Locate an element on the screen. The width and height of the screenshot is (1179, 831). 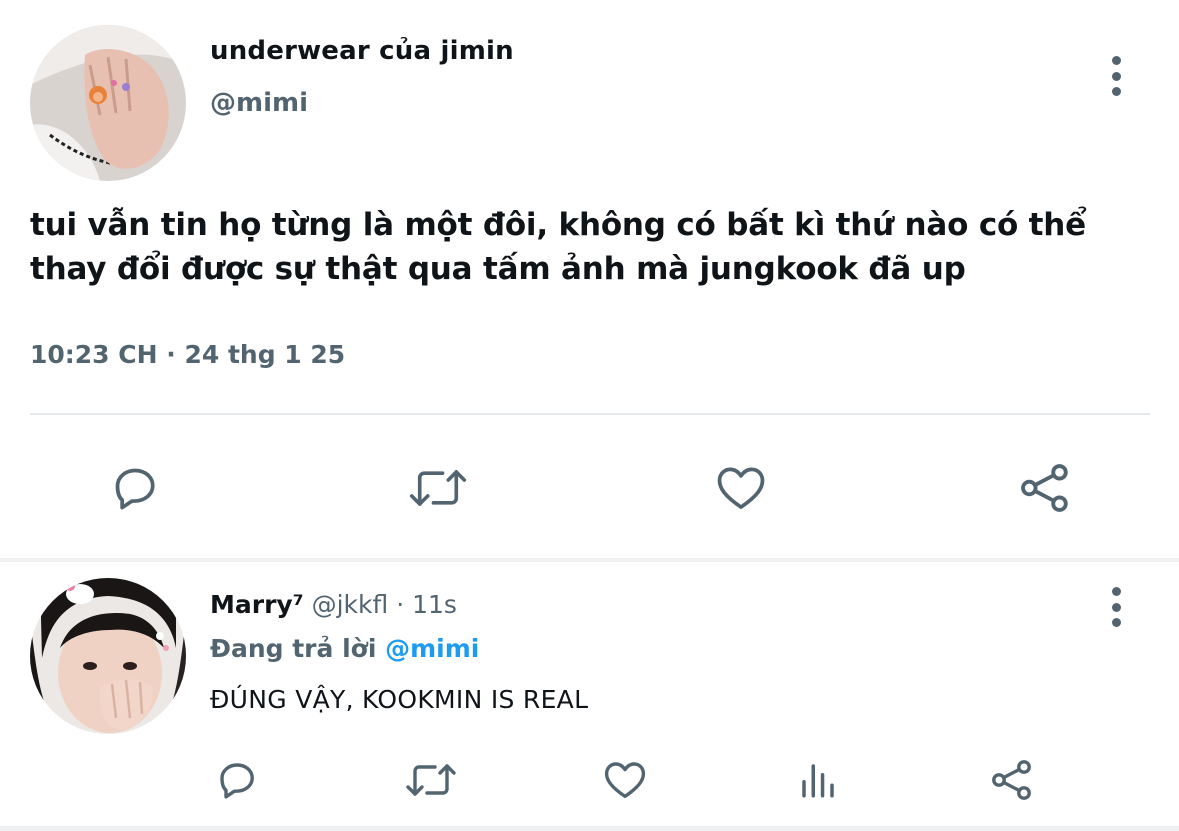
author-display-name: underwear của jimin is located at coordinates (362, 51).